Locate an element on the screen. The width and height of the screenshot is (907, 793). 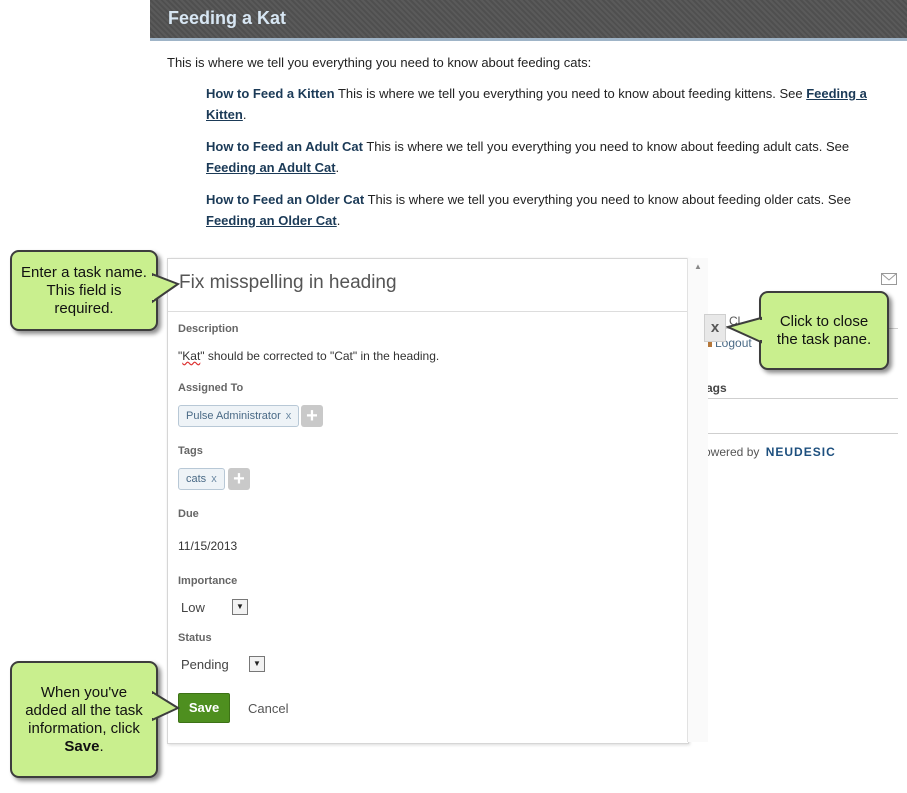
description-label: Description is located at coordinates (208, 329).